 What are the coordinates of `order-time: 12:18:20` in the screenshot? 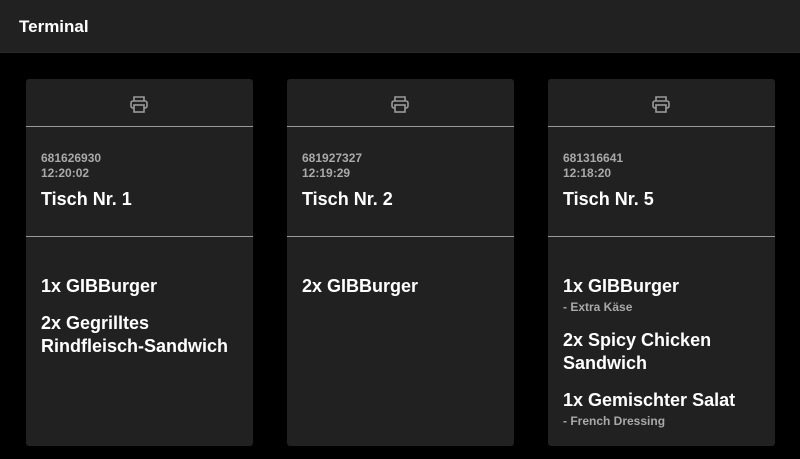 It's located at (587, 173).